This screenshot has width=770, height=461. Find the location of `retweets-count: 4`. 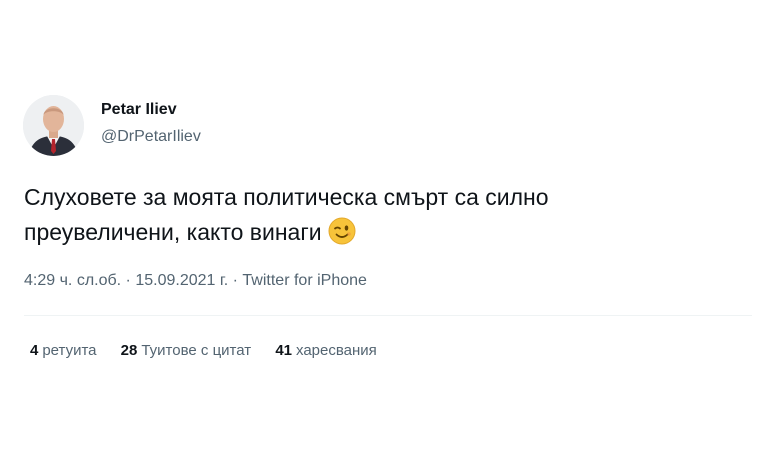

retweets-count: 4 is located at coordinates (34, 350).